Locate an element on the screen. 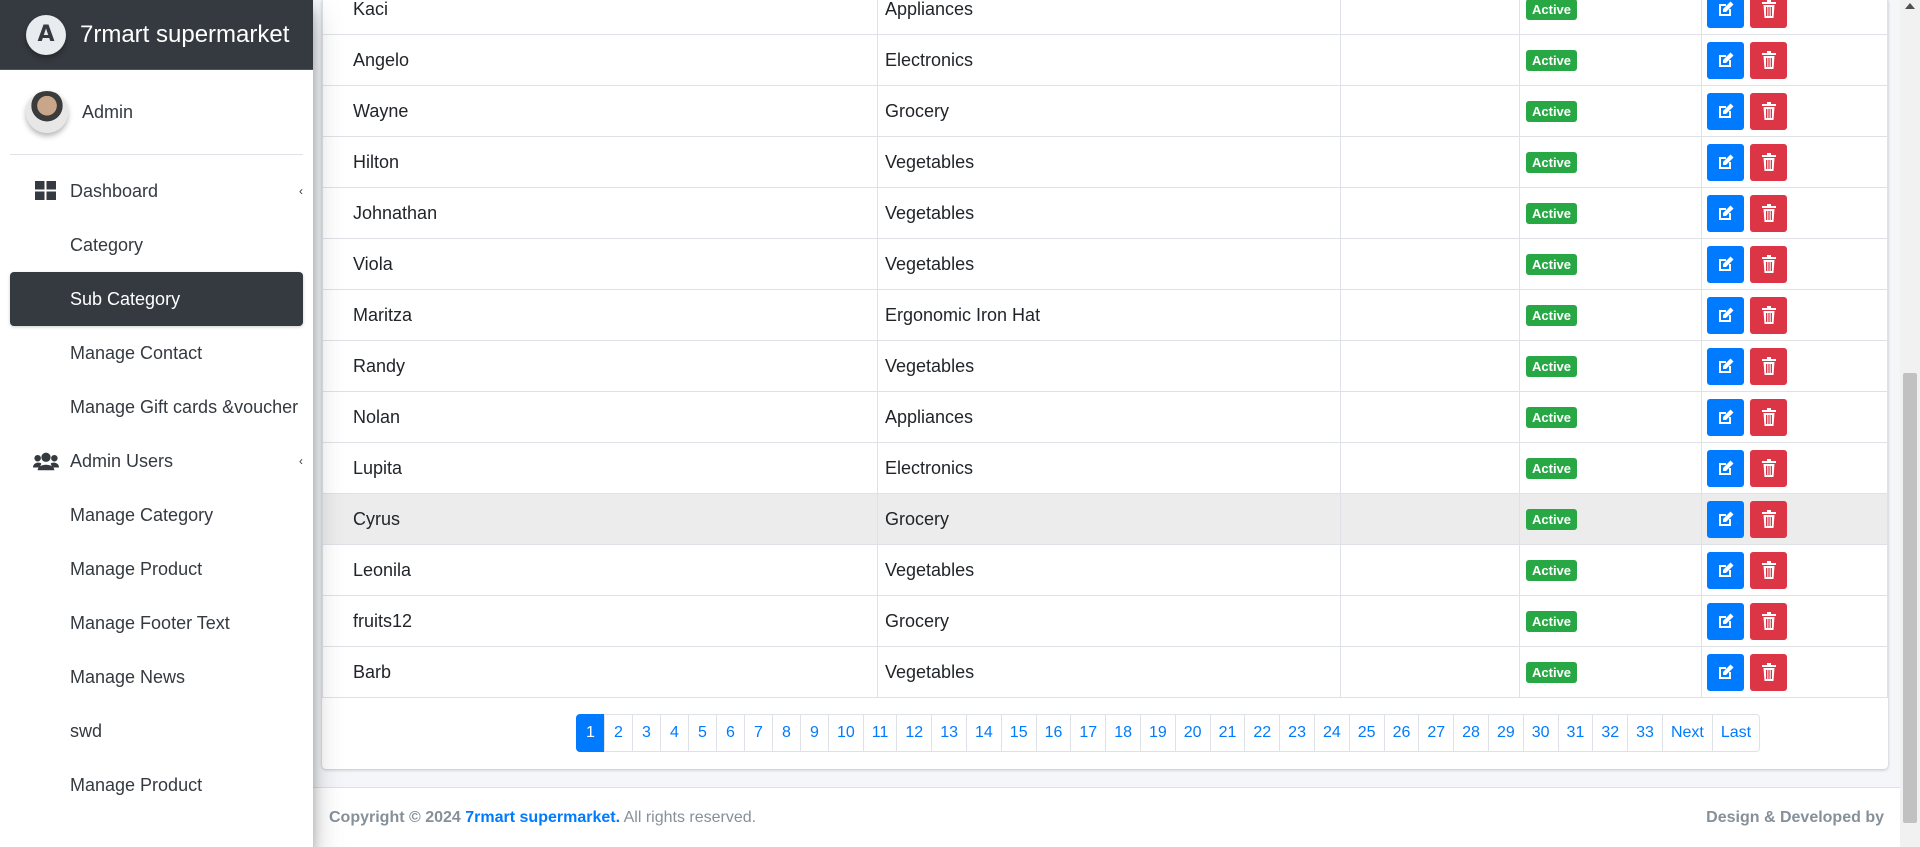  page-link-28: 28 is located at coordinates (1471, 733).